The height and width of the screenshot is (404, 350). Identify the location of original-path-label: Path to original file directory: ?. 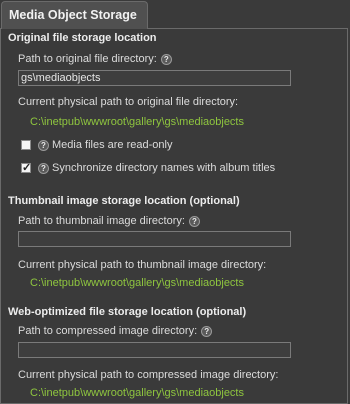
(95, 59).